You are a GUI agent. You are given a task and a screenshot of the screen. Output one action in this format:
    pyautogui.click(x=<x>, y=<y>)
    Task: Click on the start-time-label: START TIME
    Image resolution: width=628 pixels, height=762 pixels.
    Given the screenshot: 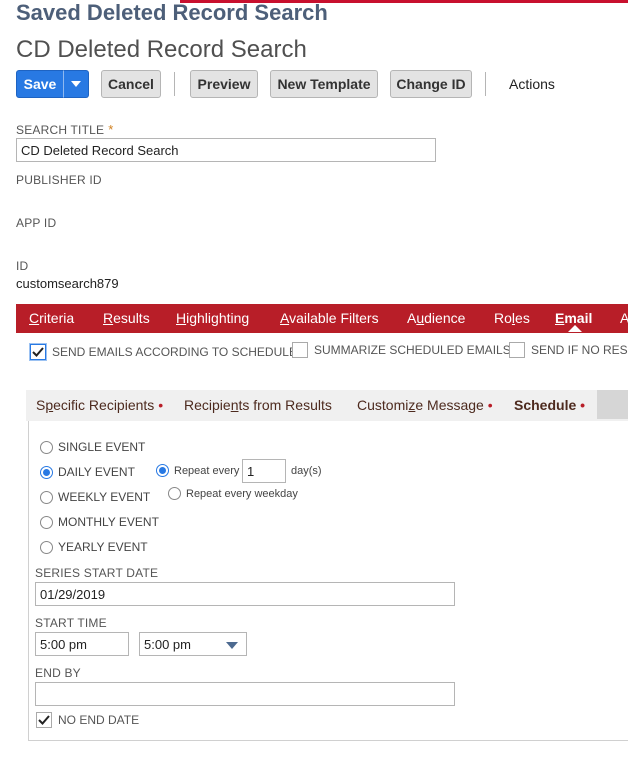 What is the action you would take?
    pyautogui.click(x=71, y=623)
    